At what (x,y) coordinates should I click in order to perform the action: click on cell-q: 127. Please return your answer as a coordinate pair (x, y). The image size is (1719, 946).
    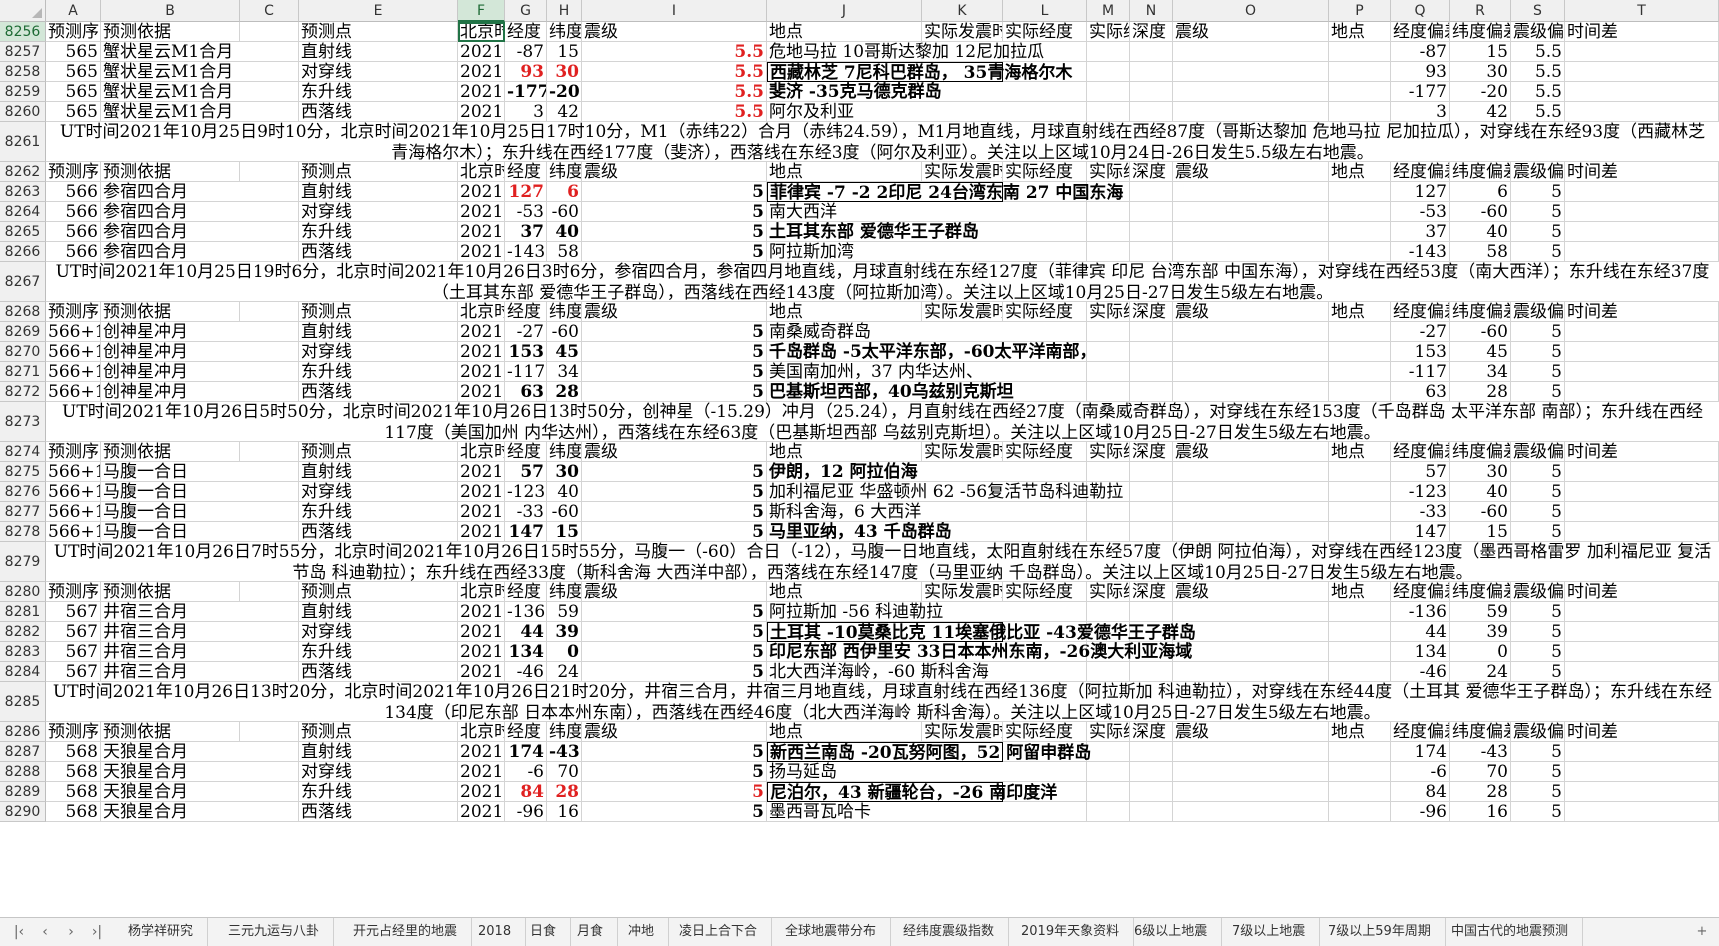
    Looking at the image, I should click on (1420, 192).